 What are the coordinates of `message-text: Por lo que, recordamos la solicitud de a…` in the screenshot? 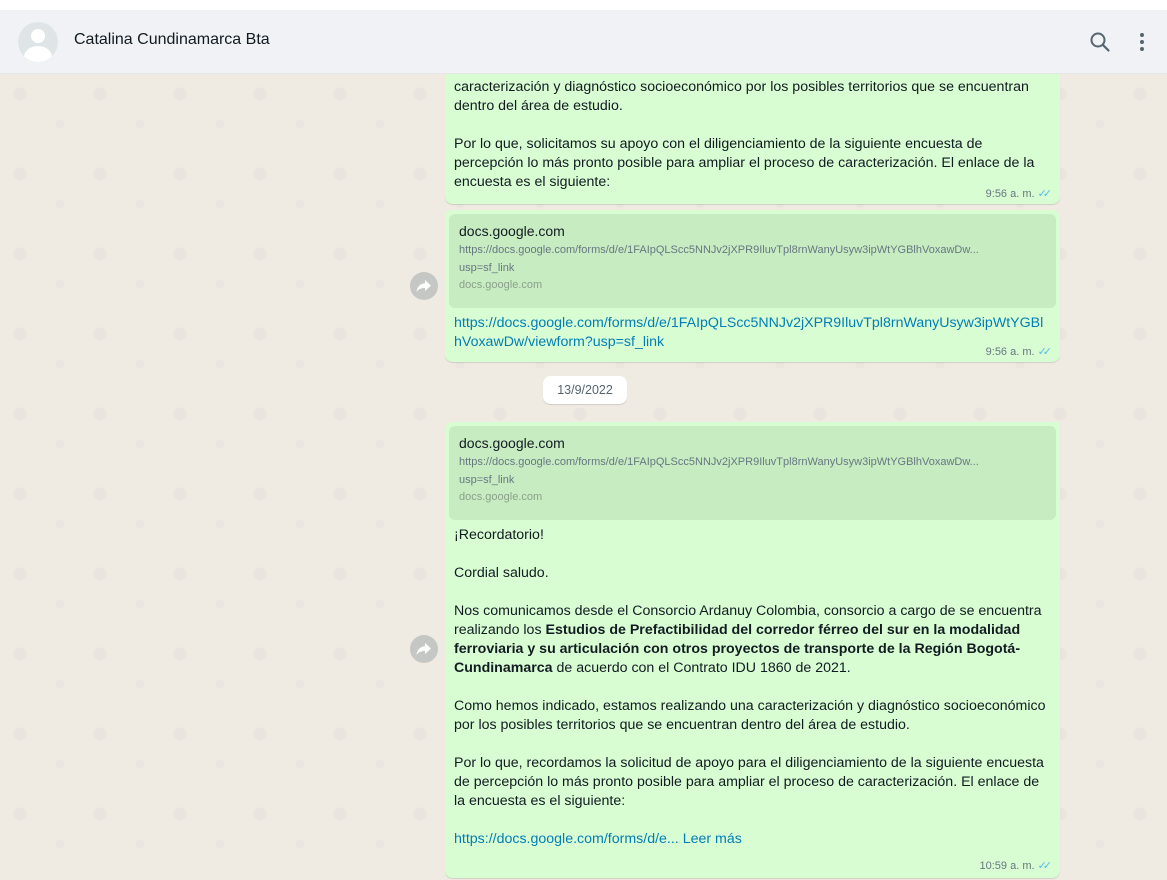 It's located at (749, 782).